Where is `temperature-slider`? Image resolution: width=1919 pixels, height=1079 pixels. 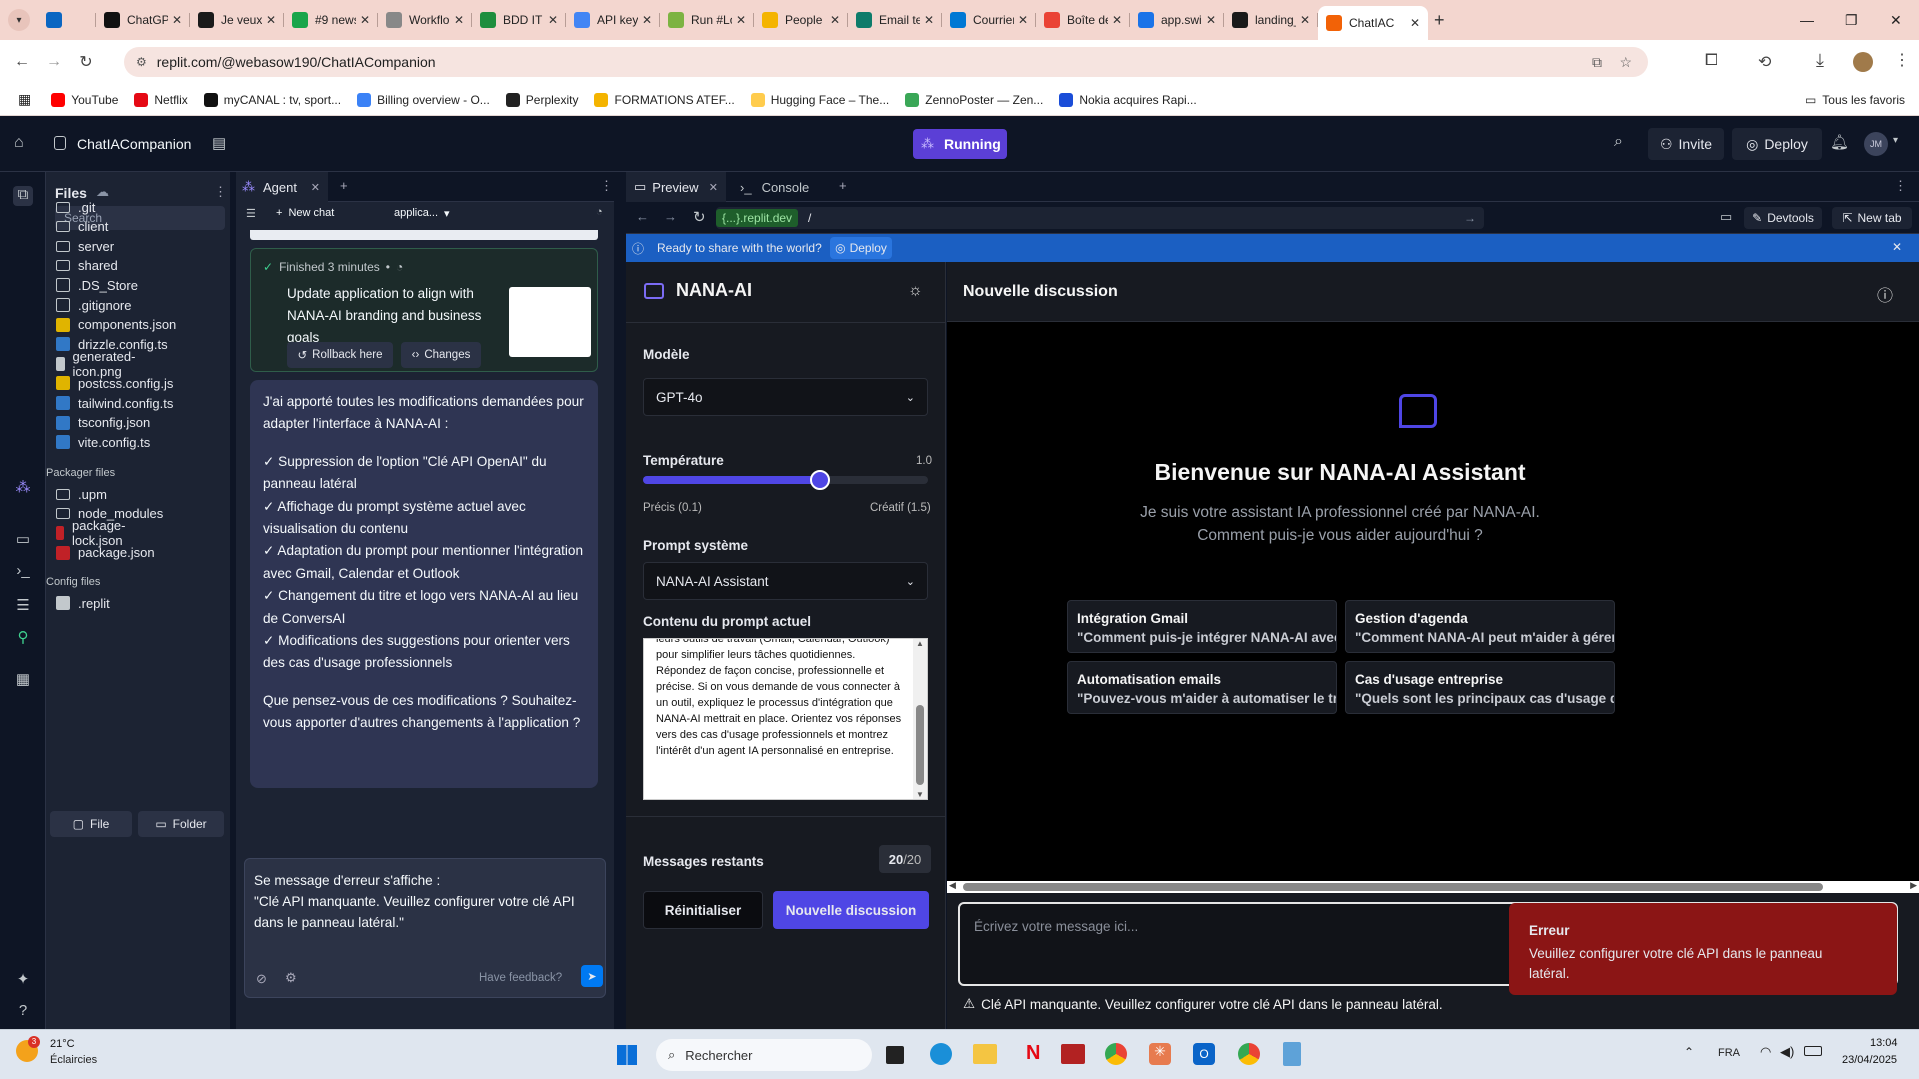
temperature-slider is located at coordinates (785, 480).